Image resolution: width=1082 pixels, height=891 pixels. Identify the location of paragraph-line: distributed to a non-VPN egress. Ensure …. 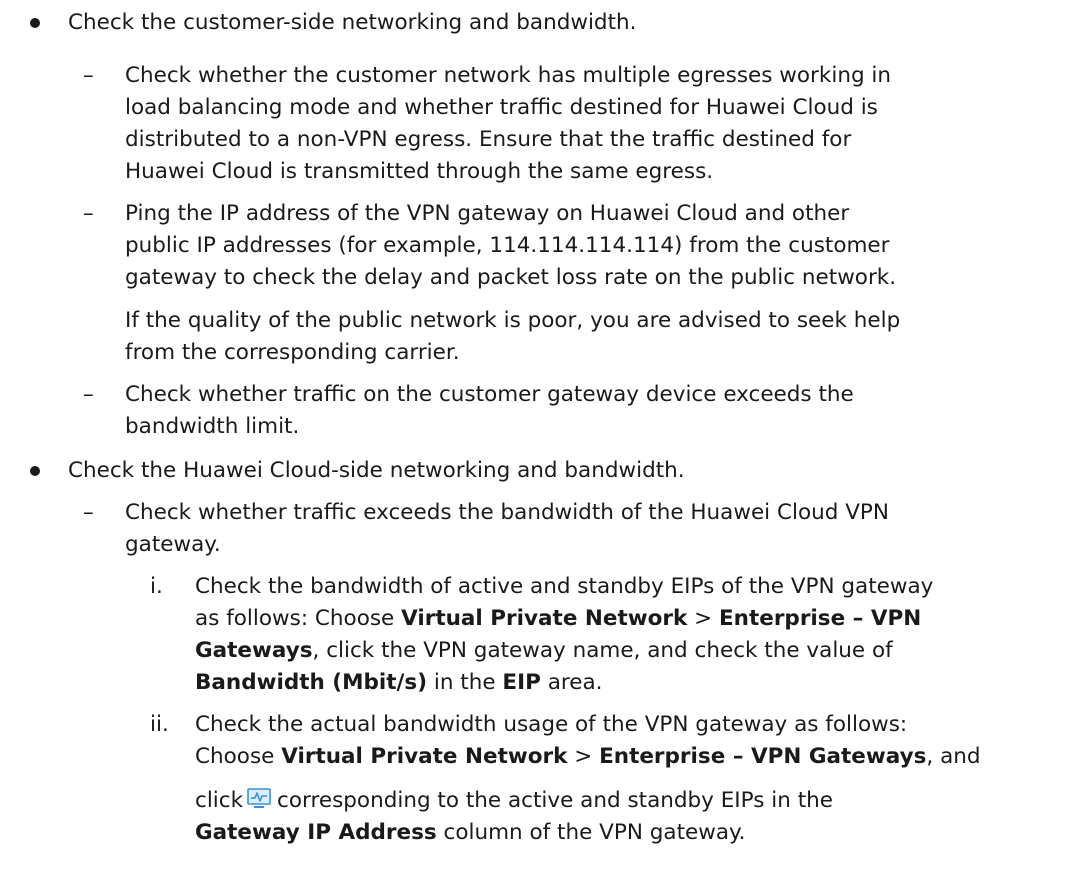
(488, 139).